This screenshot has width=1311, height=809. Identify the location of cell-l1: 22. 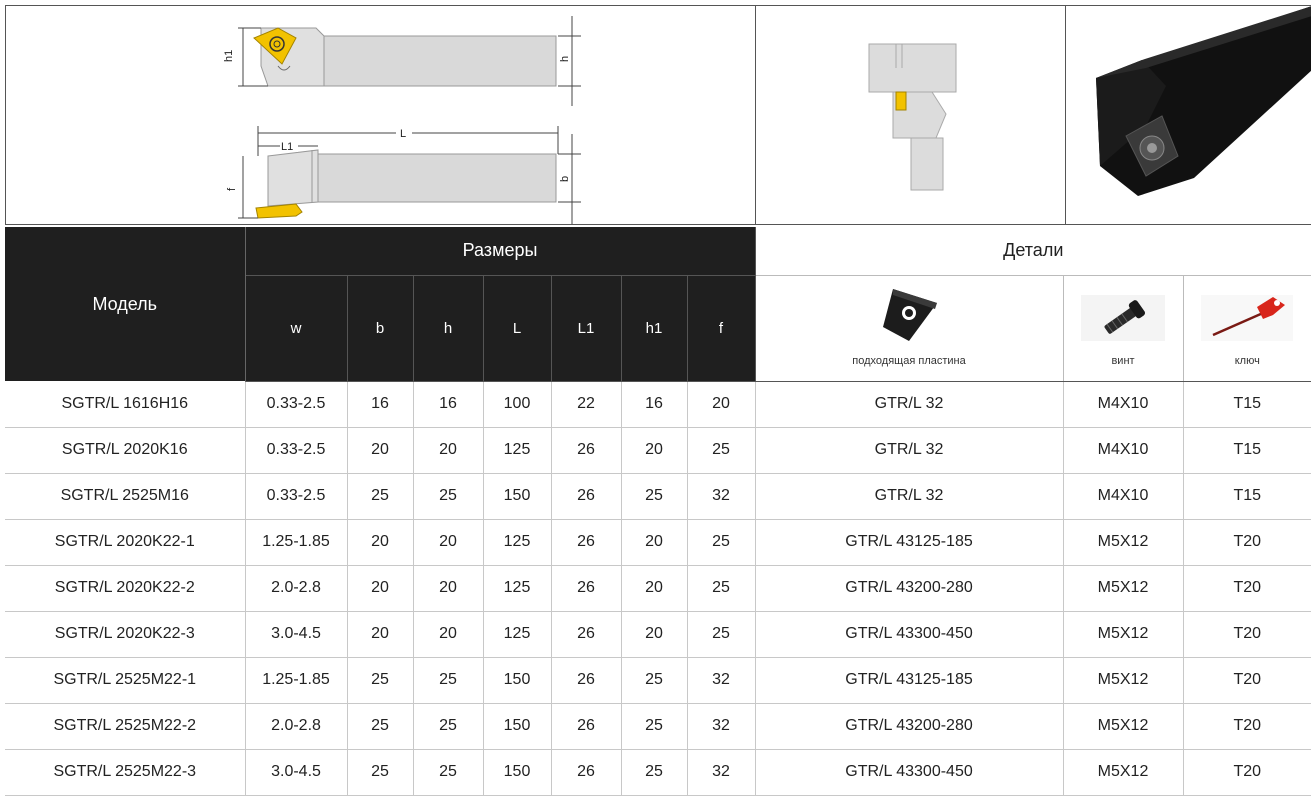
(586, 404).